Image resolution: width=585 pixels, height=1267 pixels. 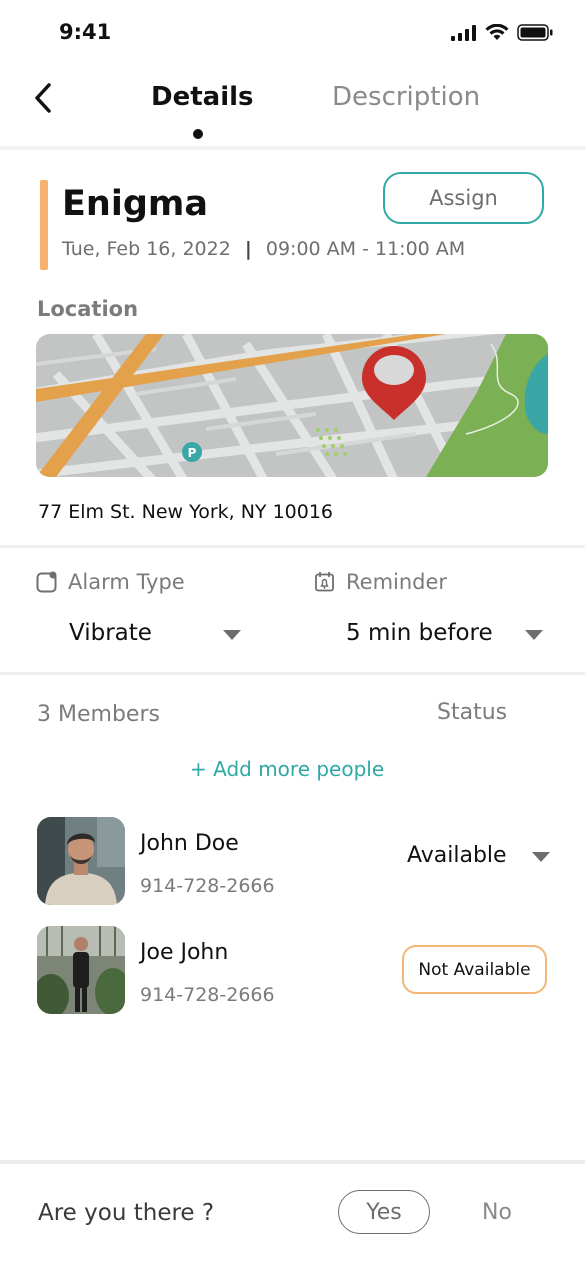 I want to click on active-tab-indicator, so click(x=198, y=134).